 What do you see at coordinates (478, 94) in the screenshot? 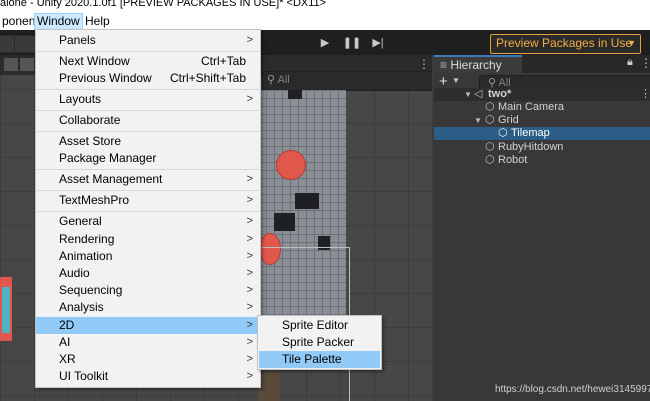
I see `unity-scene-icon: ◁` at bounding box center [478, 94].